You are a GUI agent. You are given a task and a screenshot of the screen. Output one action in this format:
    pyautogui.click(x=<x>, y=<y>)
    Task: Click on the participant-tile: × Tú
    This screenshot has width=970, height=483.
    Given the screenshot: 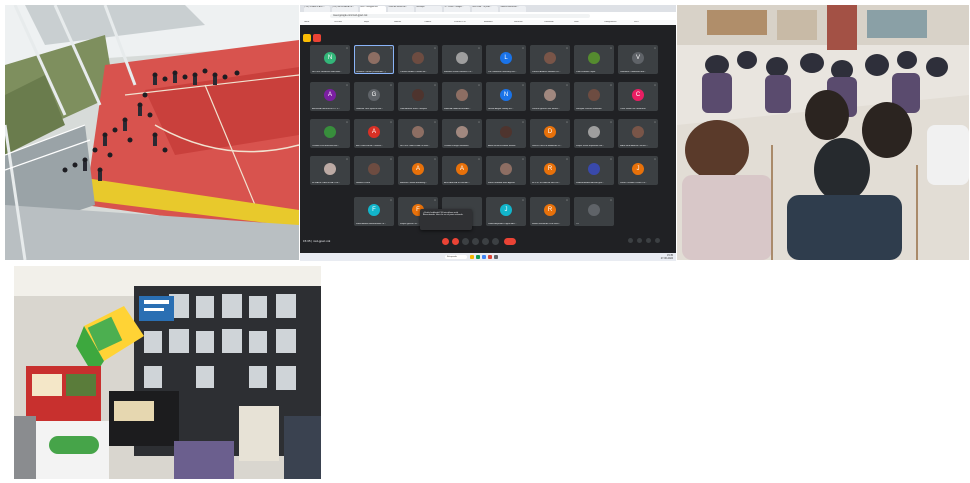 What is the action you would take?
    pyautogui.click(x=594, y=211)
    